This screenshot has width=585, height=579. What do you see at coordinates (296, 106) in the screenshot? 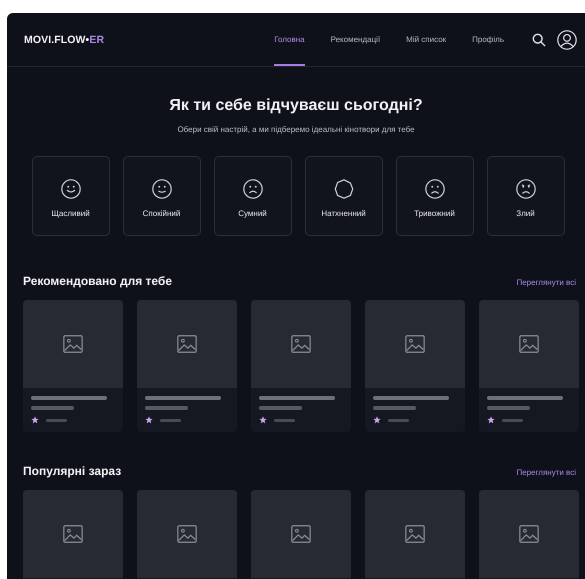
I see `hero-title: Як ти себе відчуваєш сьогодні?` at bounding box center [296, 106].